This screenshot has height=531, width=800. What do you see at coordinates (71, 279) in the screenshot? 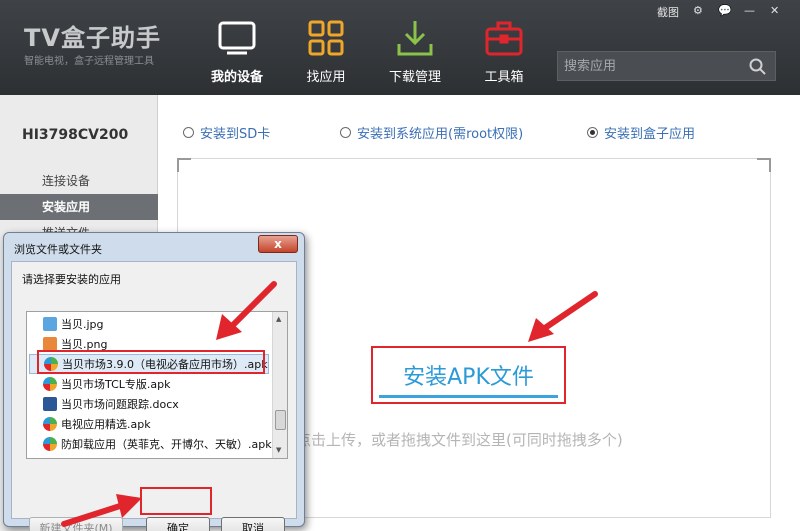
I see `dialog-prompt: 请选择要安装的应用` at bounding box center [71, 279].